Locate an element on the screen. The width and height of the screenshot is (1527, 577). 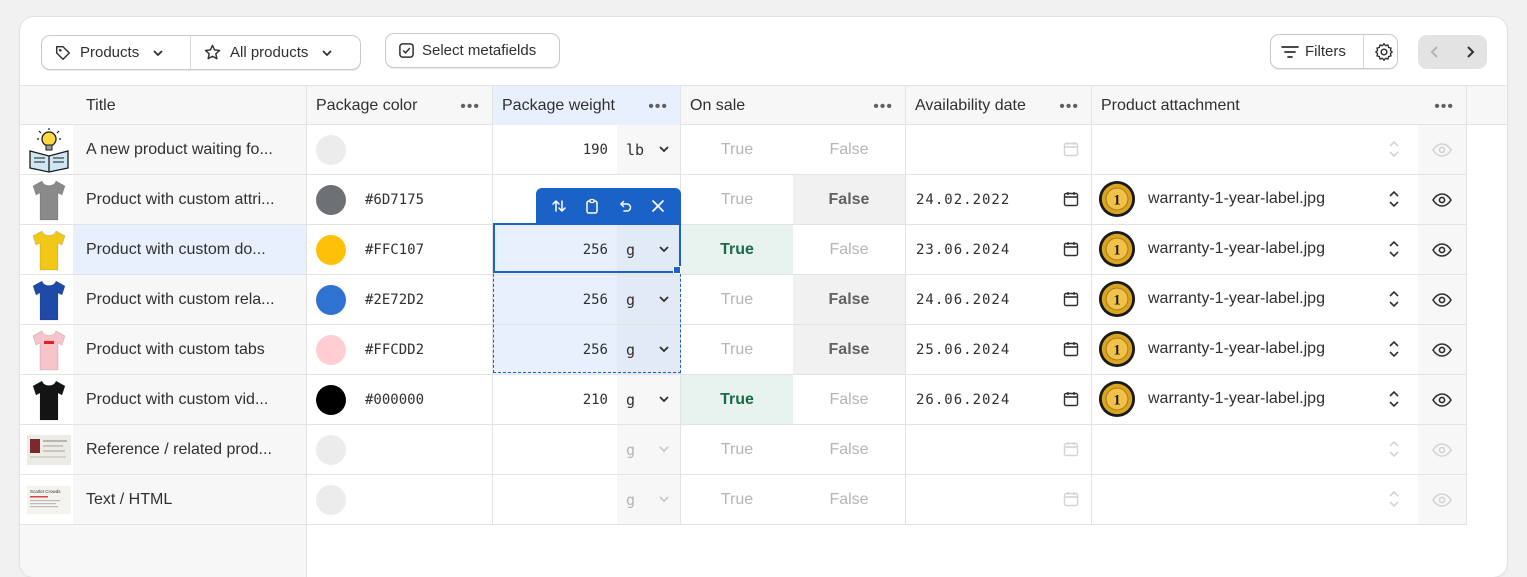
next-page-button is located at coordinates (1470, 52).